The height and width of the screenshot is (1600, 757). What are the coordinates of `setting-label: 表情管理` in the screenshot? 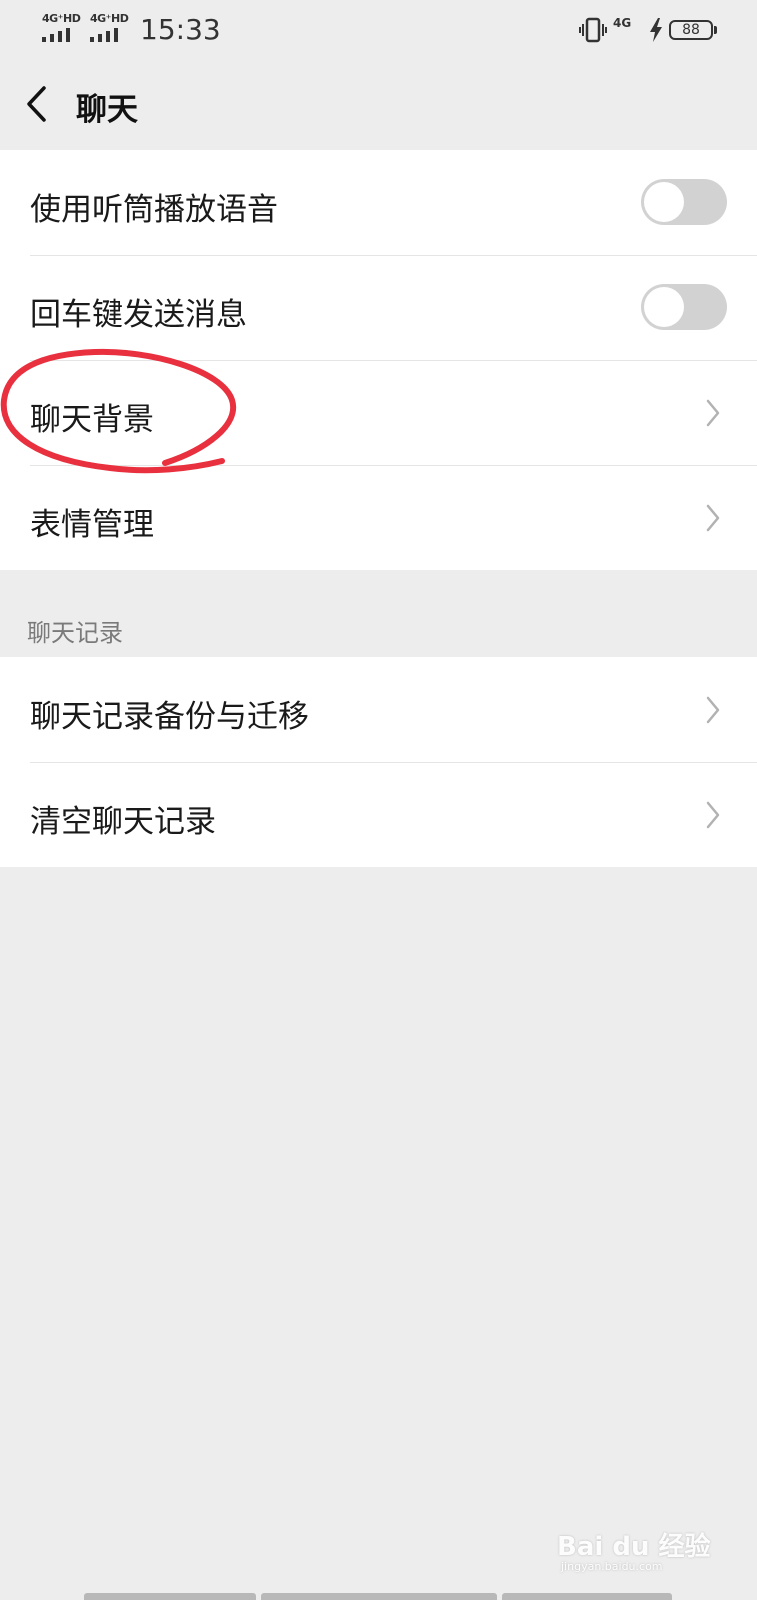 It's located at (92, 525).